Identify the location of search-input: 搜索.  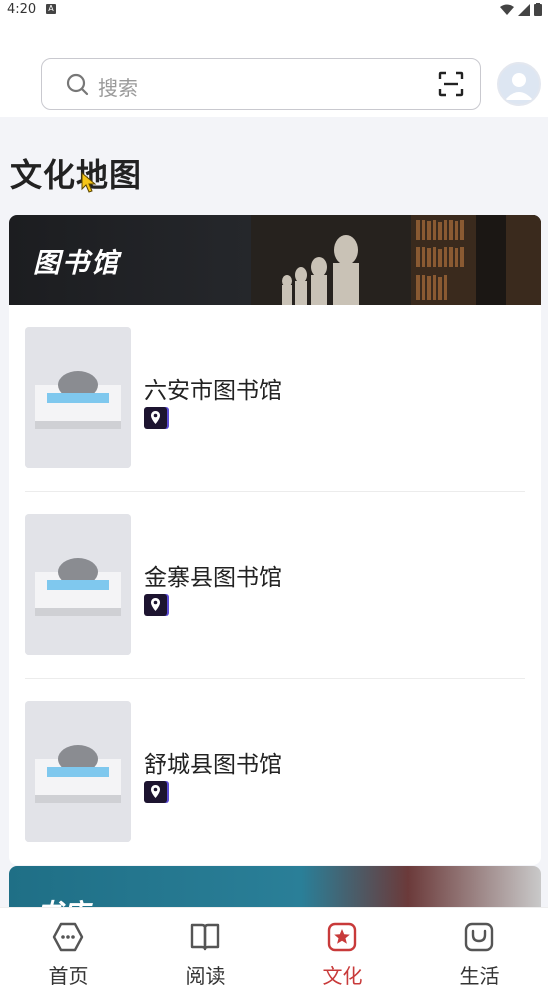
(261, 84).